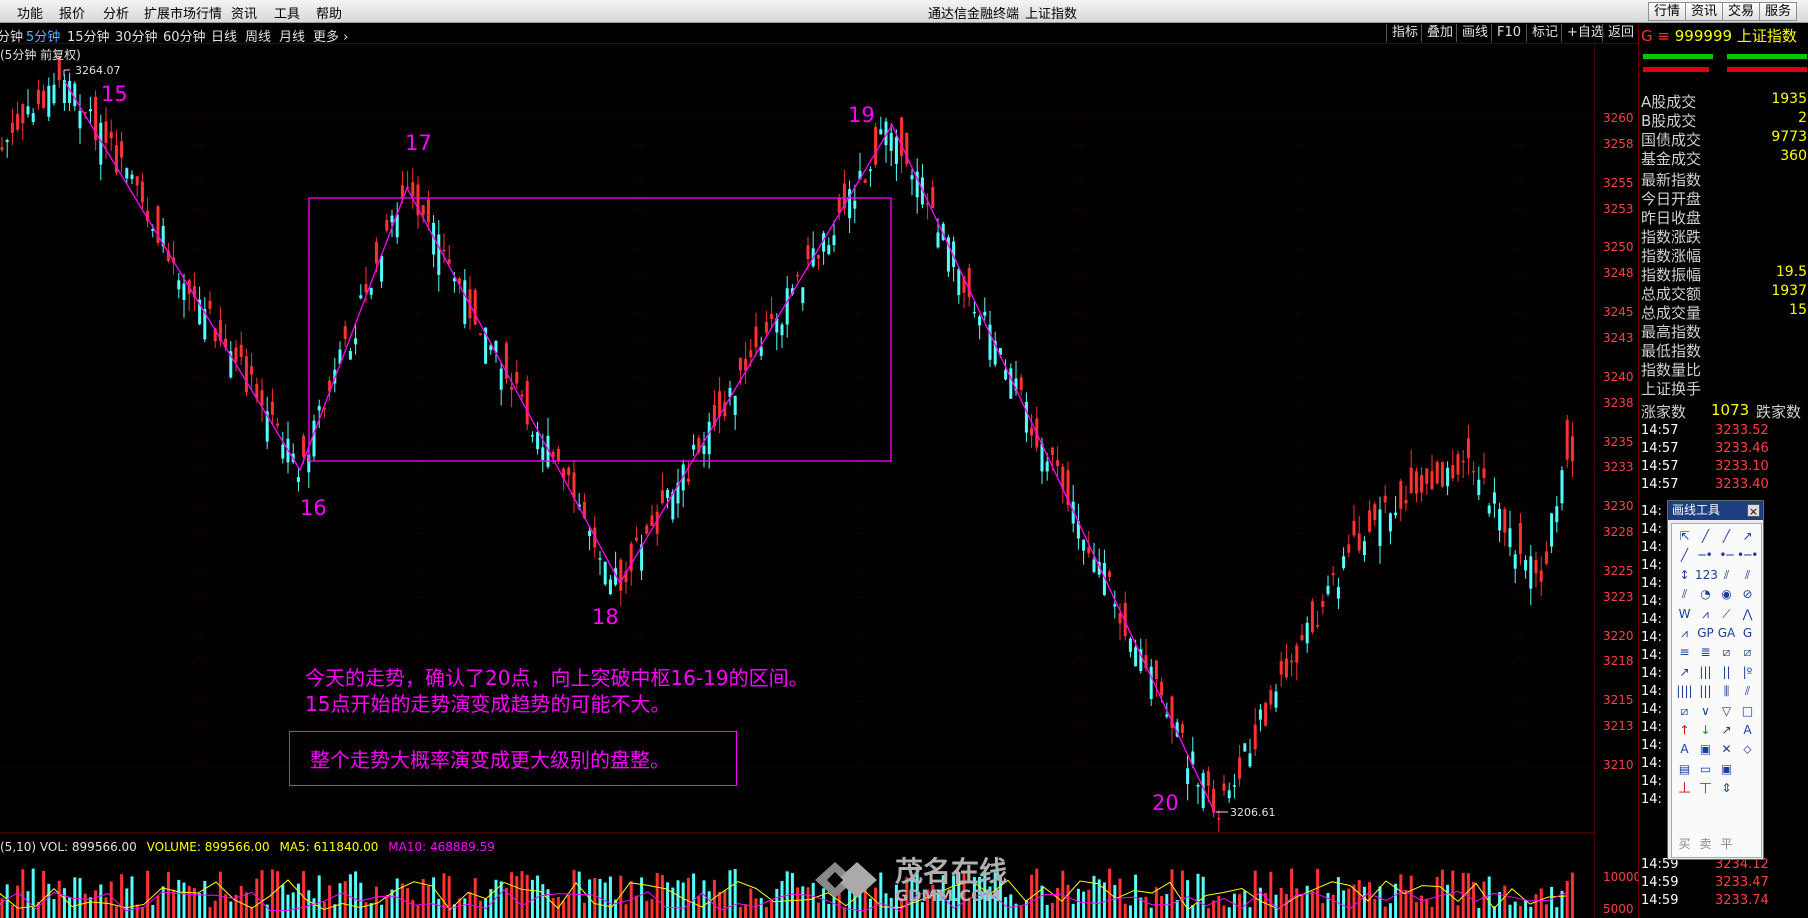 Image resolution: width=1808 pixels, height=918 pixels. Describe the element at coordinates (1726, 749) in the screenshot. I see `drawing-tool-icon: ✕` at that location.